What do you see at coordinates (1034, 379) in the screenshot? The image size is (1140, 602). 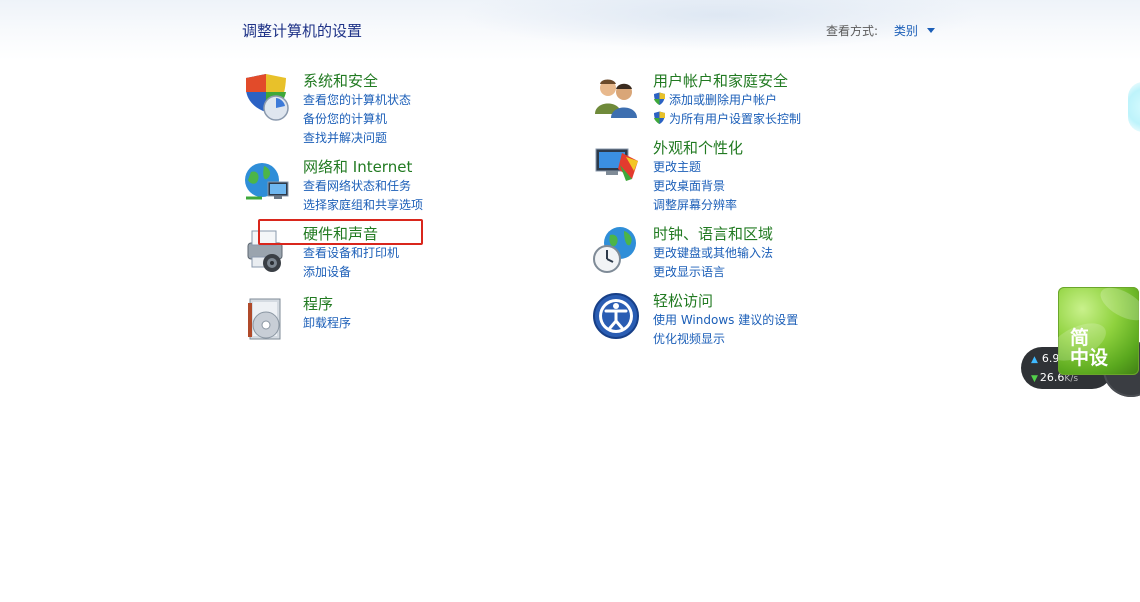 I see `download-arrow-icon: ▼` at bounding box center [1034, 379].